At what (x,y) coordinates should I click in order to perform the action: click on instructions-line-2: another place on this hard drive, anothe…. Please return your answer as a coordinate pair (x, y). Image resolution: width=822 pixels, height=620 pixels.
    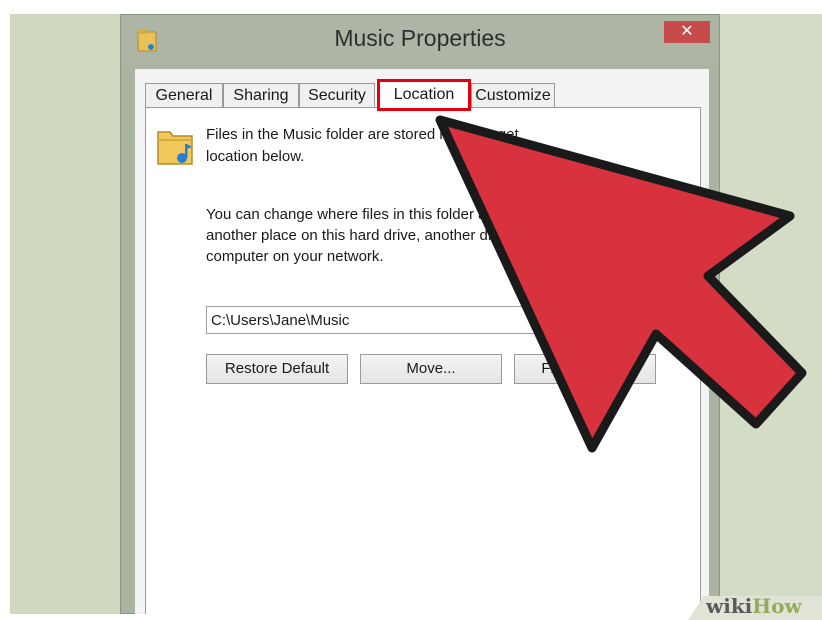
    Looking at the image, I should click on (397, 235).